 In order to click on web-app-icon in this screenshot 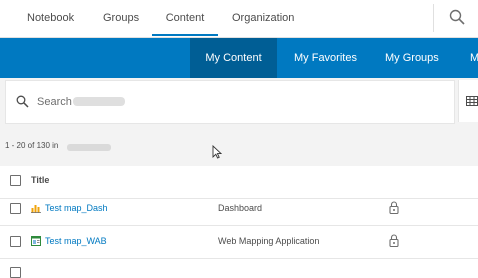, I will do `click(36, 241)`.